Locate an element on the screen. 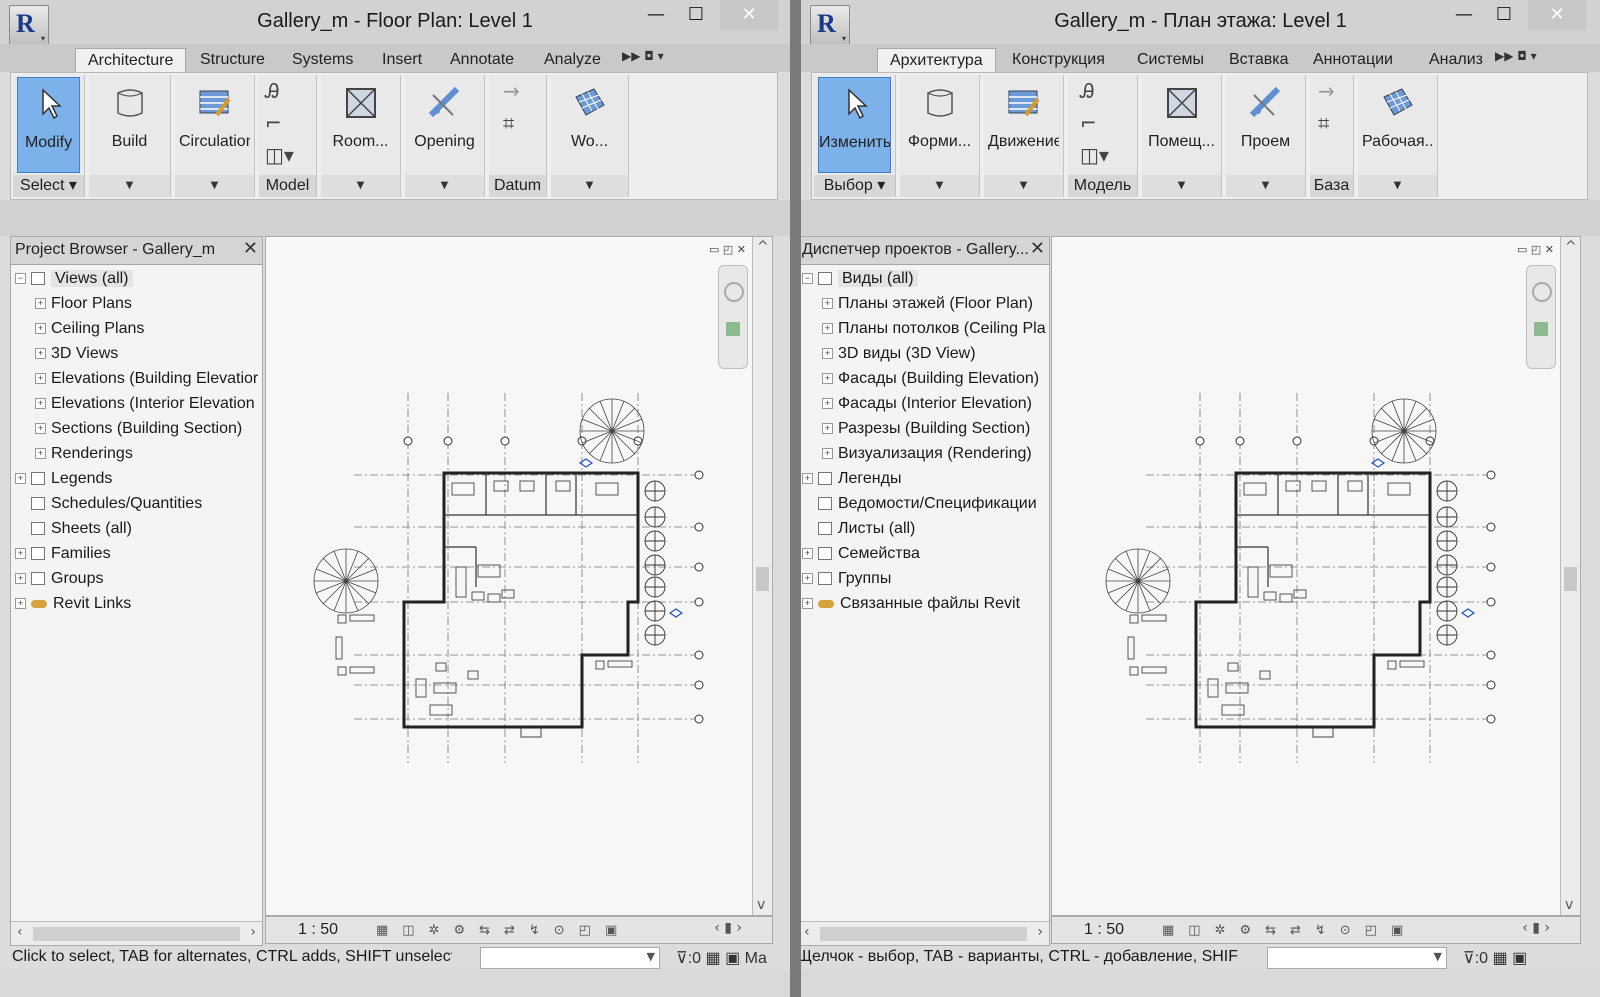 The image size is (1600, 997). panel-label-select: Выбор ▾ is located at coordinates (854, 186).